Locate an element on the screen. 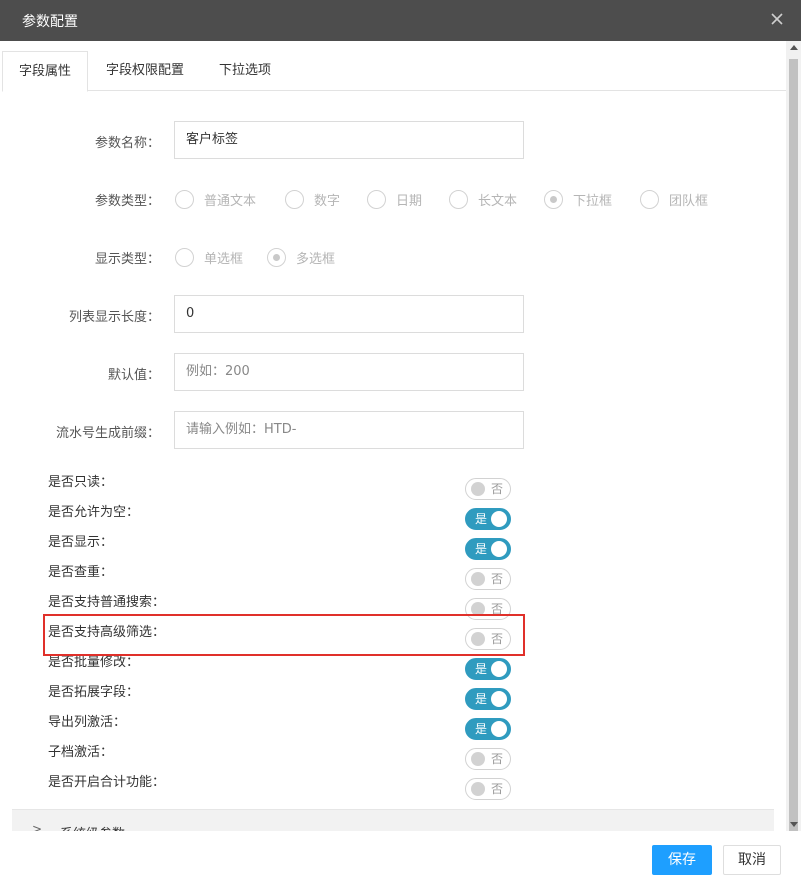  radio-plain-text: 普通文本 is located at coordinates (215, 199).